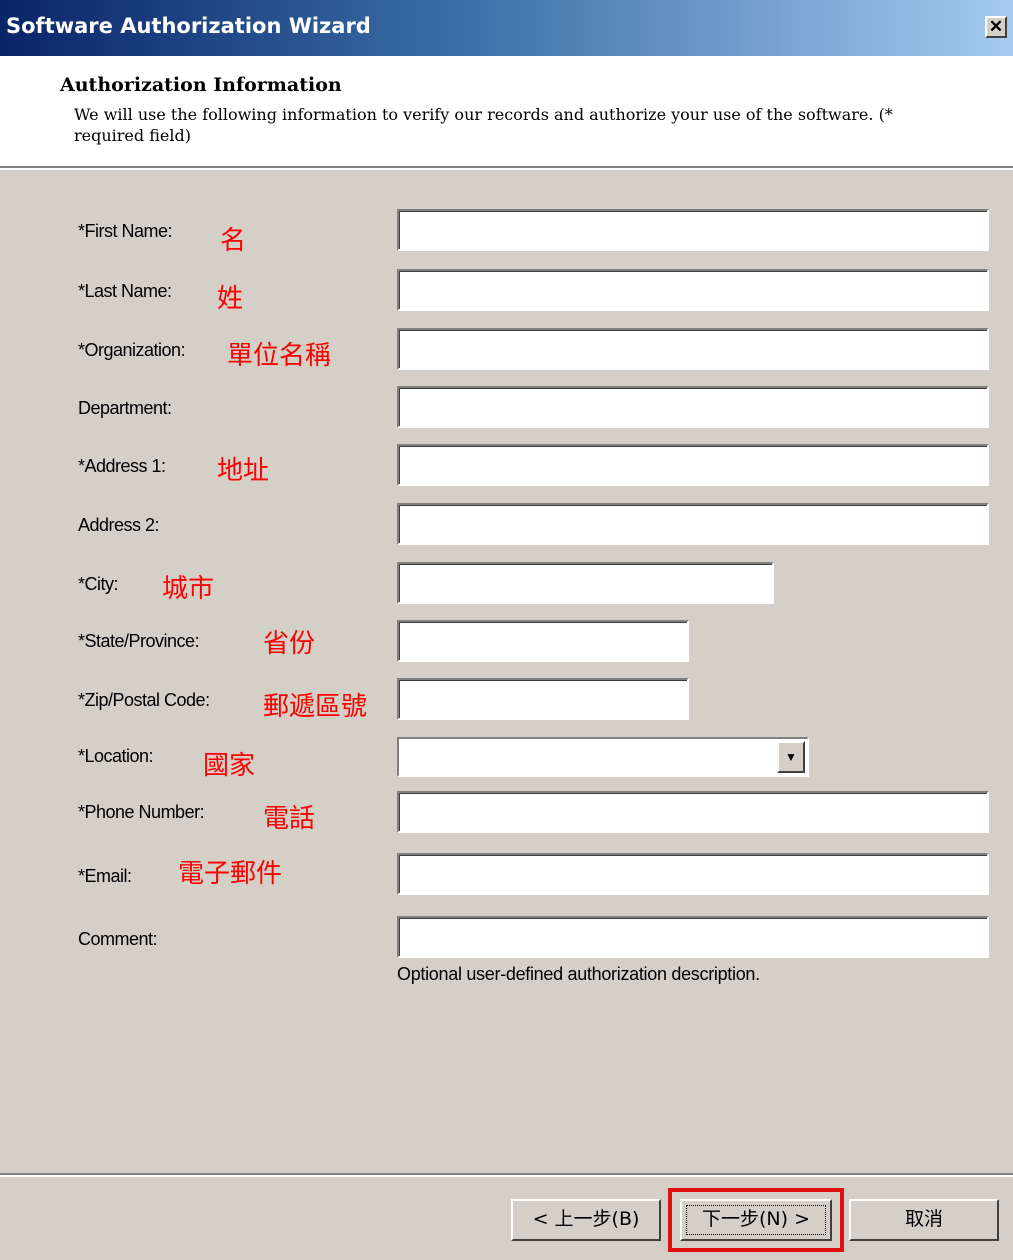  I want to click on zip-input, so click(543, 699).